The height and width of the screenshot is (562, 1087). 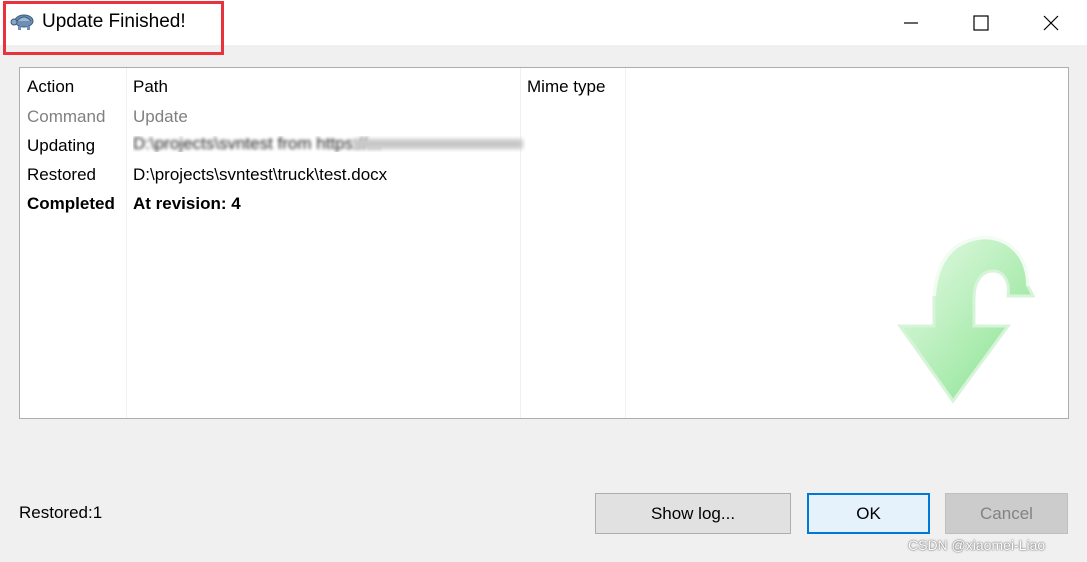 I want to click on redaction-block, so click(x=438, y=144).